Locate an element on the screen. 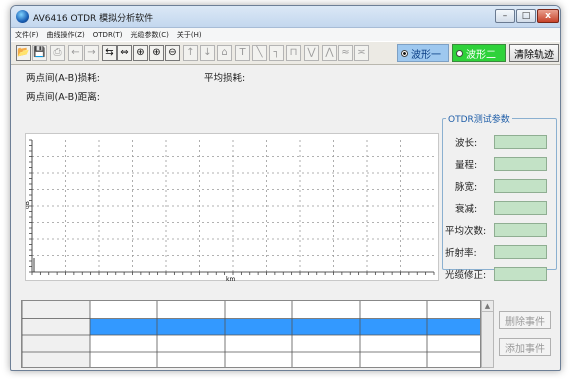  menu-about: 关于(H) is located at coordinates (189, 35).